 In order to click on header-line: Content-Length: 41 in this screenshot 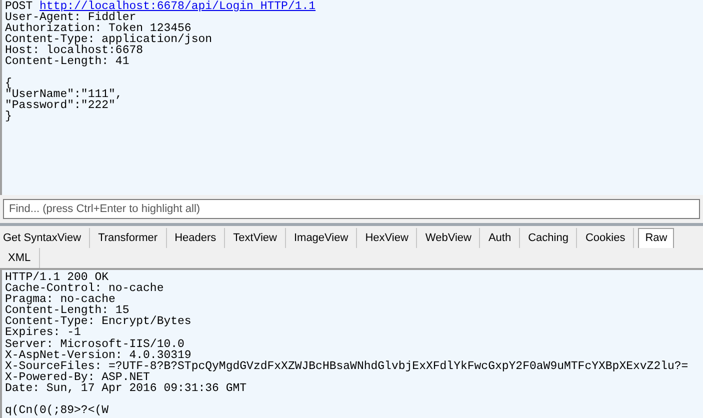, I will do `click(67, 61)`.